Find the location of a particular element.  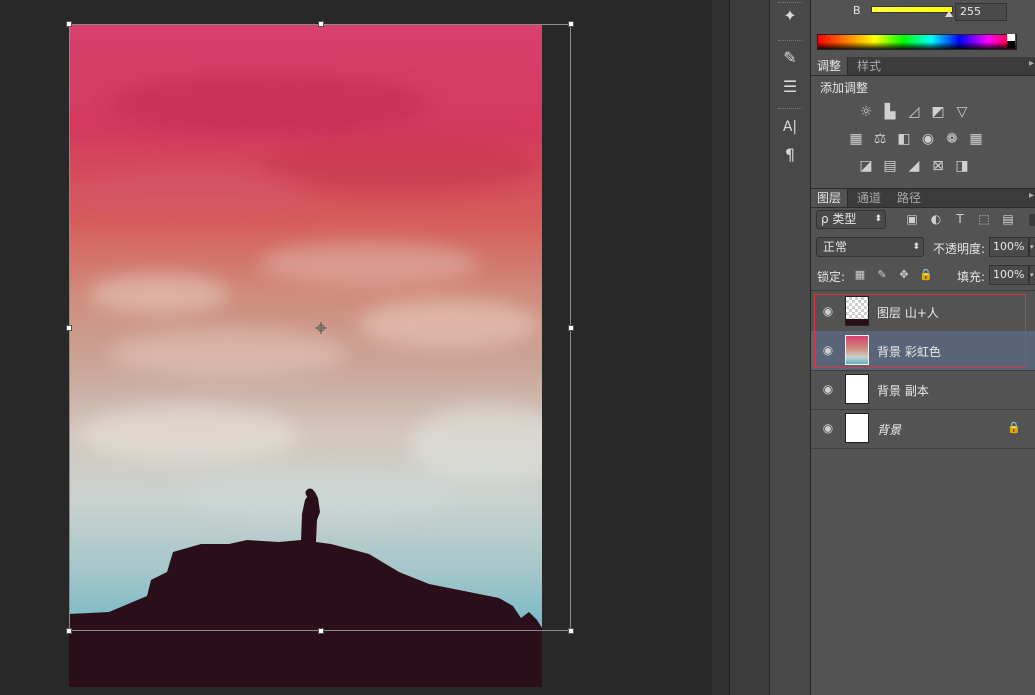

brightness-icon: ☼ is located at coordinates (866, 112).